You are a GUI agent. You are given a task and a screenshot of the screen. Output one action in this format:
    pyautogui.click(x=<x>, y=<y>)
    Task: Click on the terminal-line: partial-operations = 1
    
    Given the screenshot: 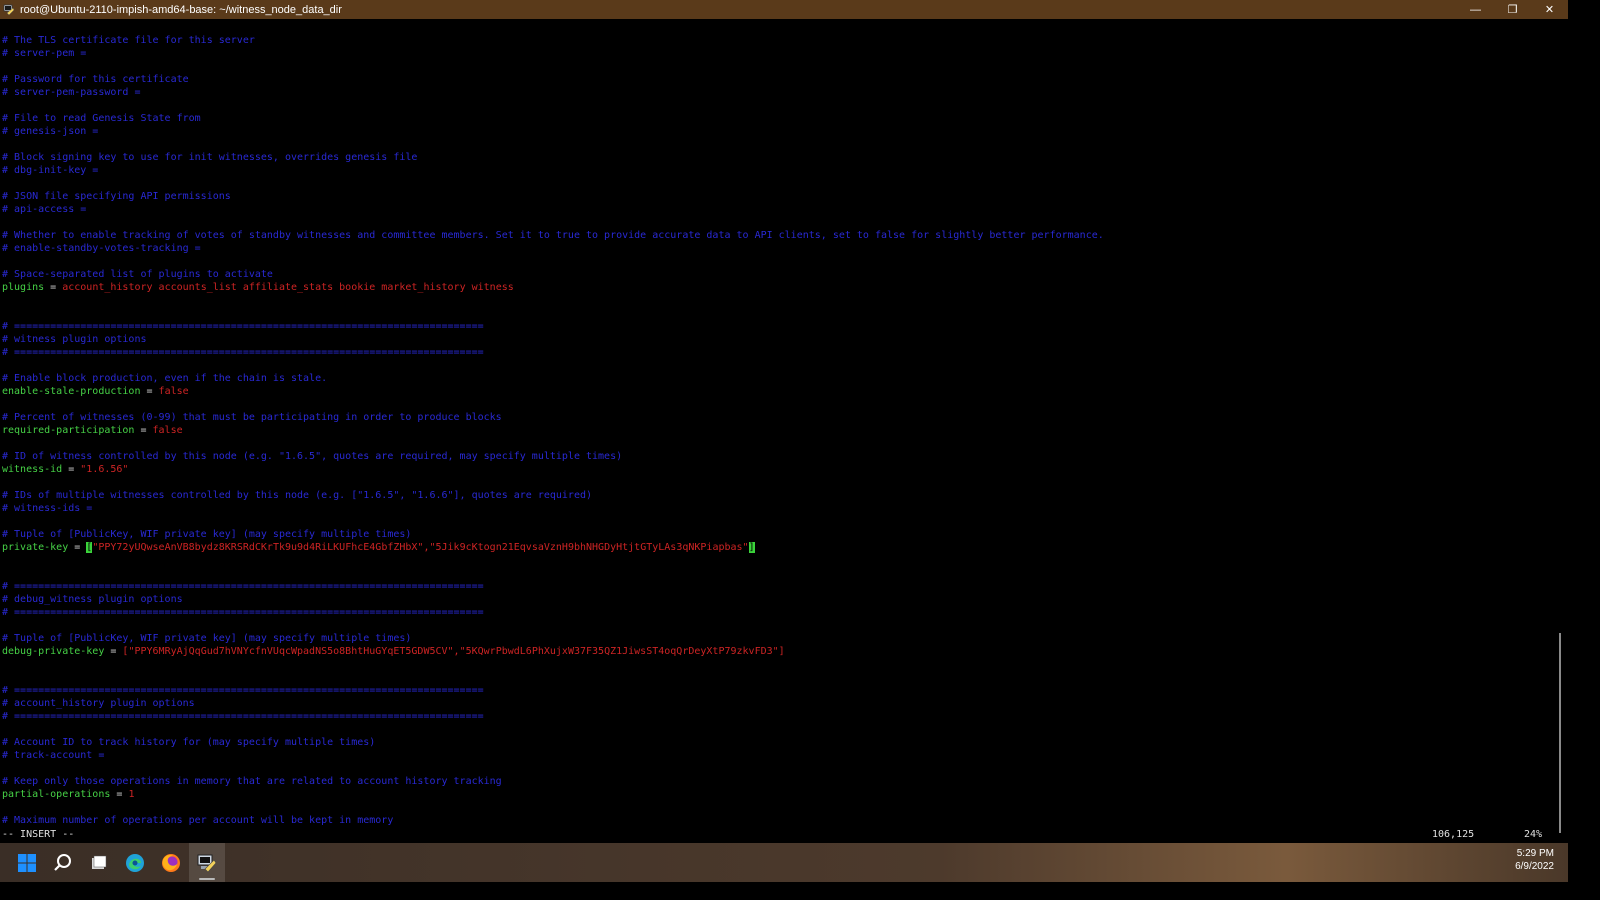 What is the action you would take?
    pyautogui.click(x=68, y=794)
    